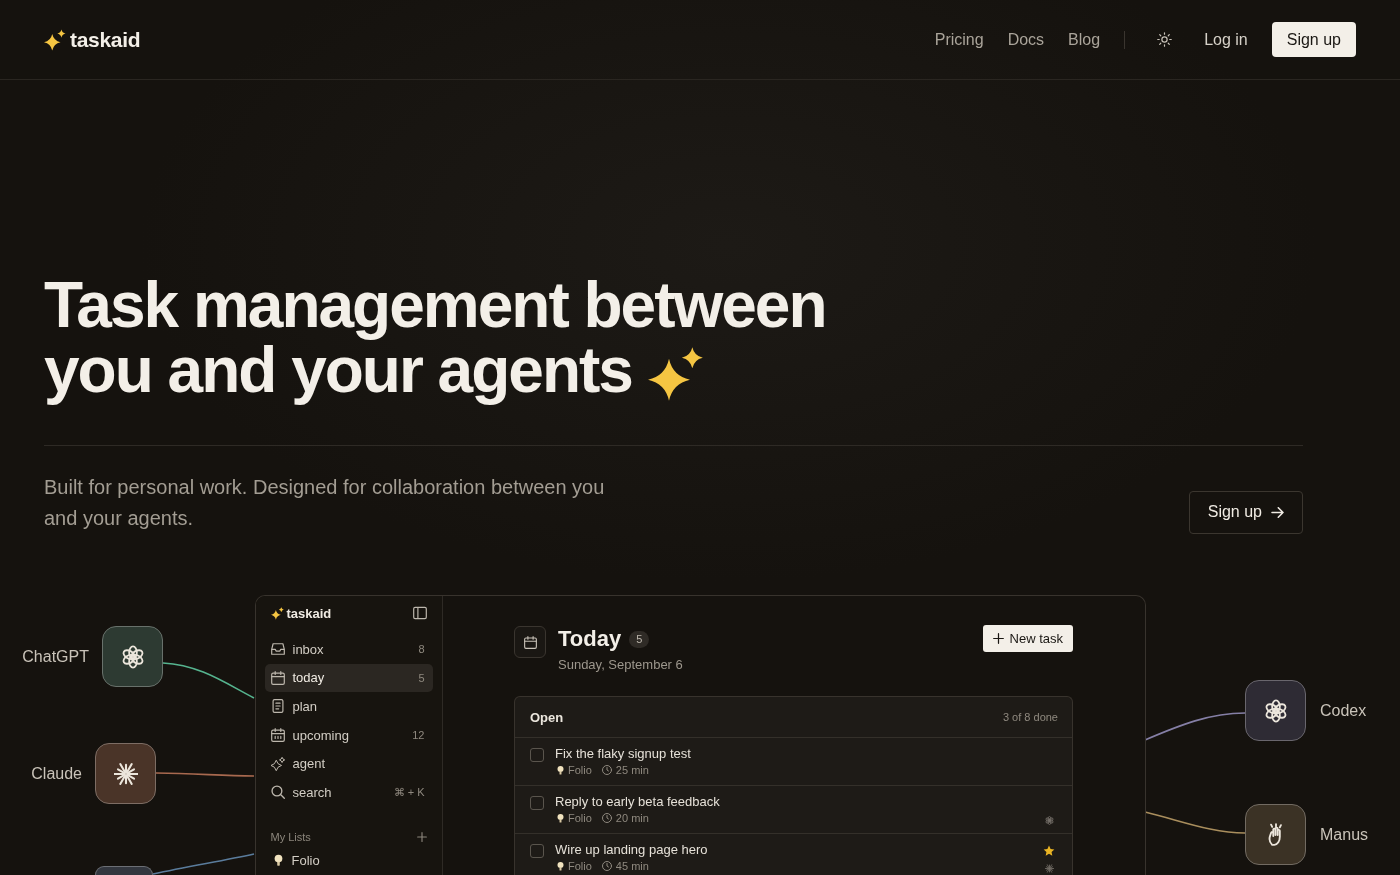 The height and width of the screenshot is (875, 1400). What do you see at coordinates (1084, 39) in the screenshot?
I see `nav-link: Blog` at bounding box center [1084, 39].